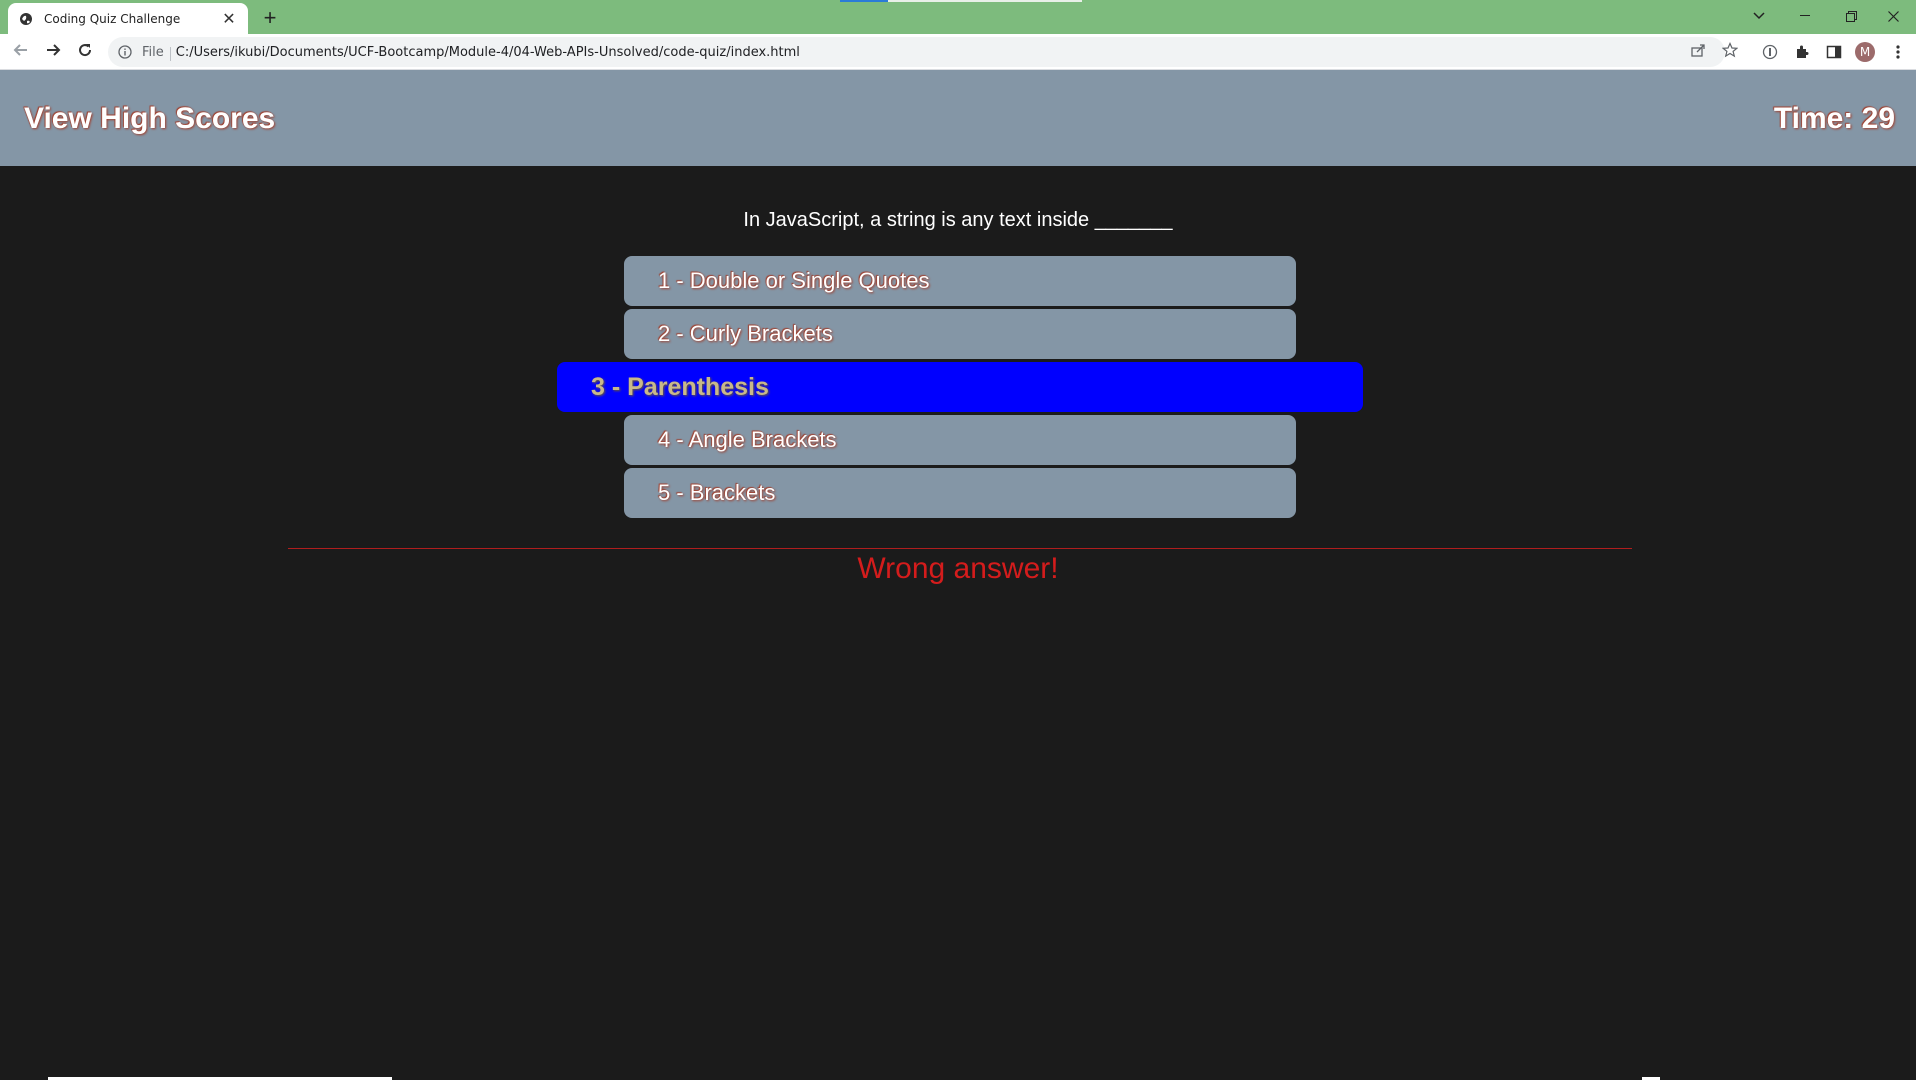 Image resolution: width=1916 pixels, height=1080 pixels. I want to click on browser-tab-active: Coding Quiz Challenge ✕, so click(128, 18).